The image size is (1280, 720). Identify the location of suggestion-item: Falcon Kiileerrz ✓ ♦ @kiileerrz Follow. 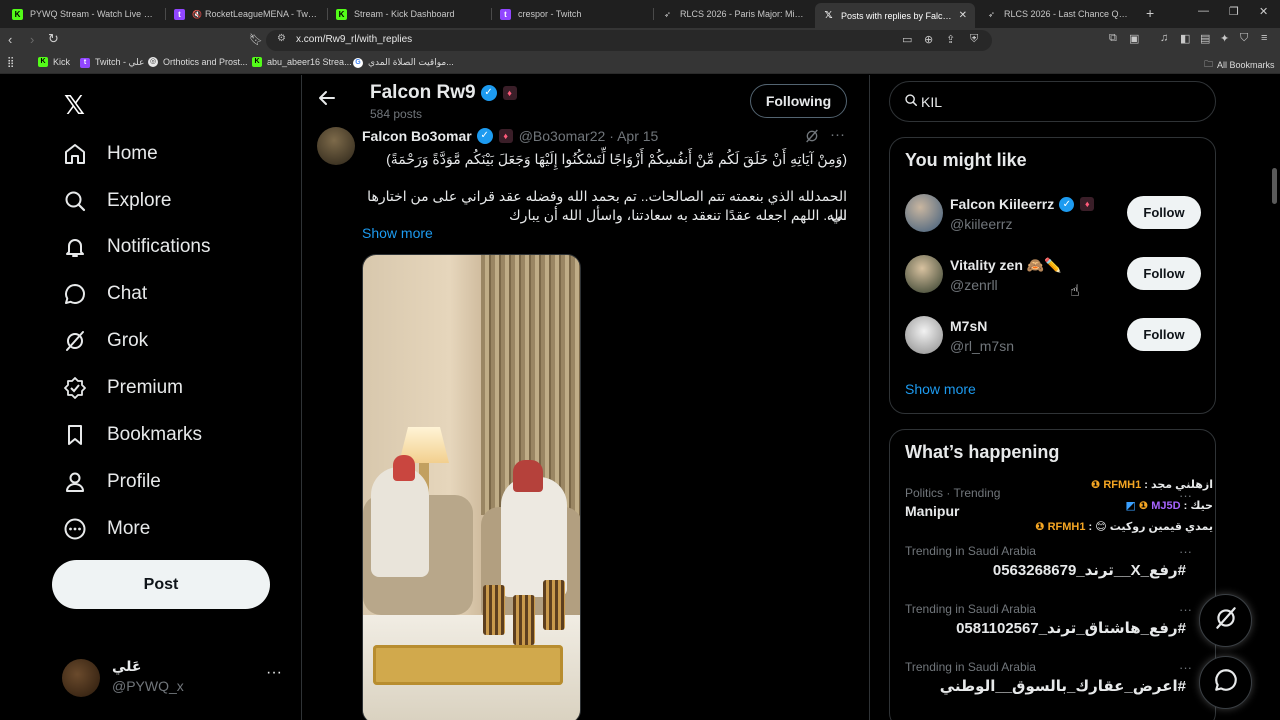
(1053, 214).